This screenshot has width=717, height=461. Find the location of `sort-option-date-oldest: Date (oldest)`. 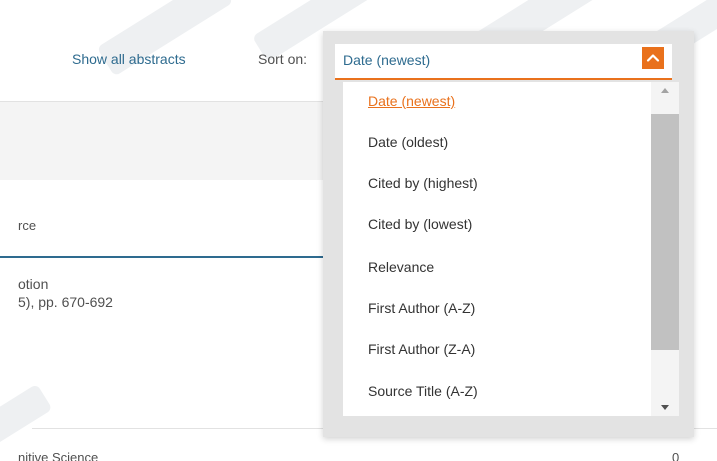

sort-option-date-oldest: Date (oldest) is located at coordinates (408, 142).